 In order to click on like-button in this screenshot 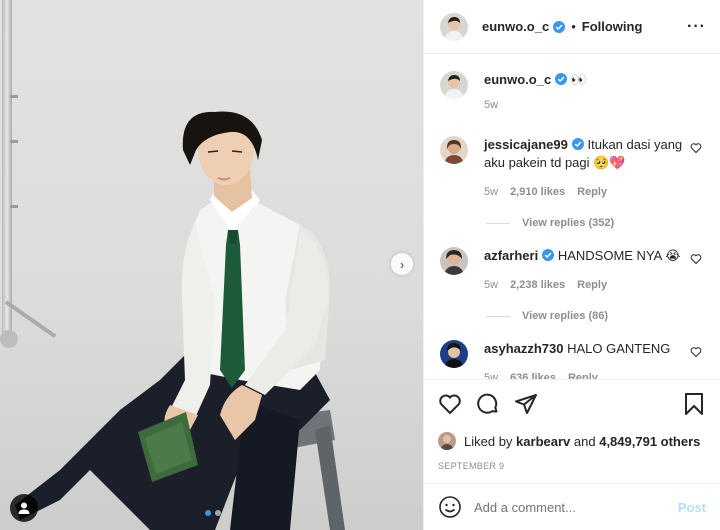, I will do `click(450, 404)`.